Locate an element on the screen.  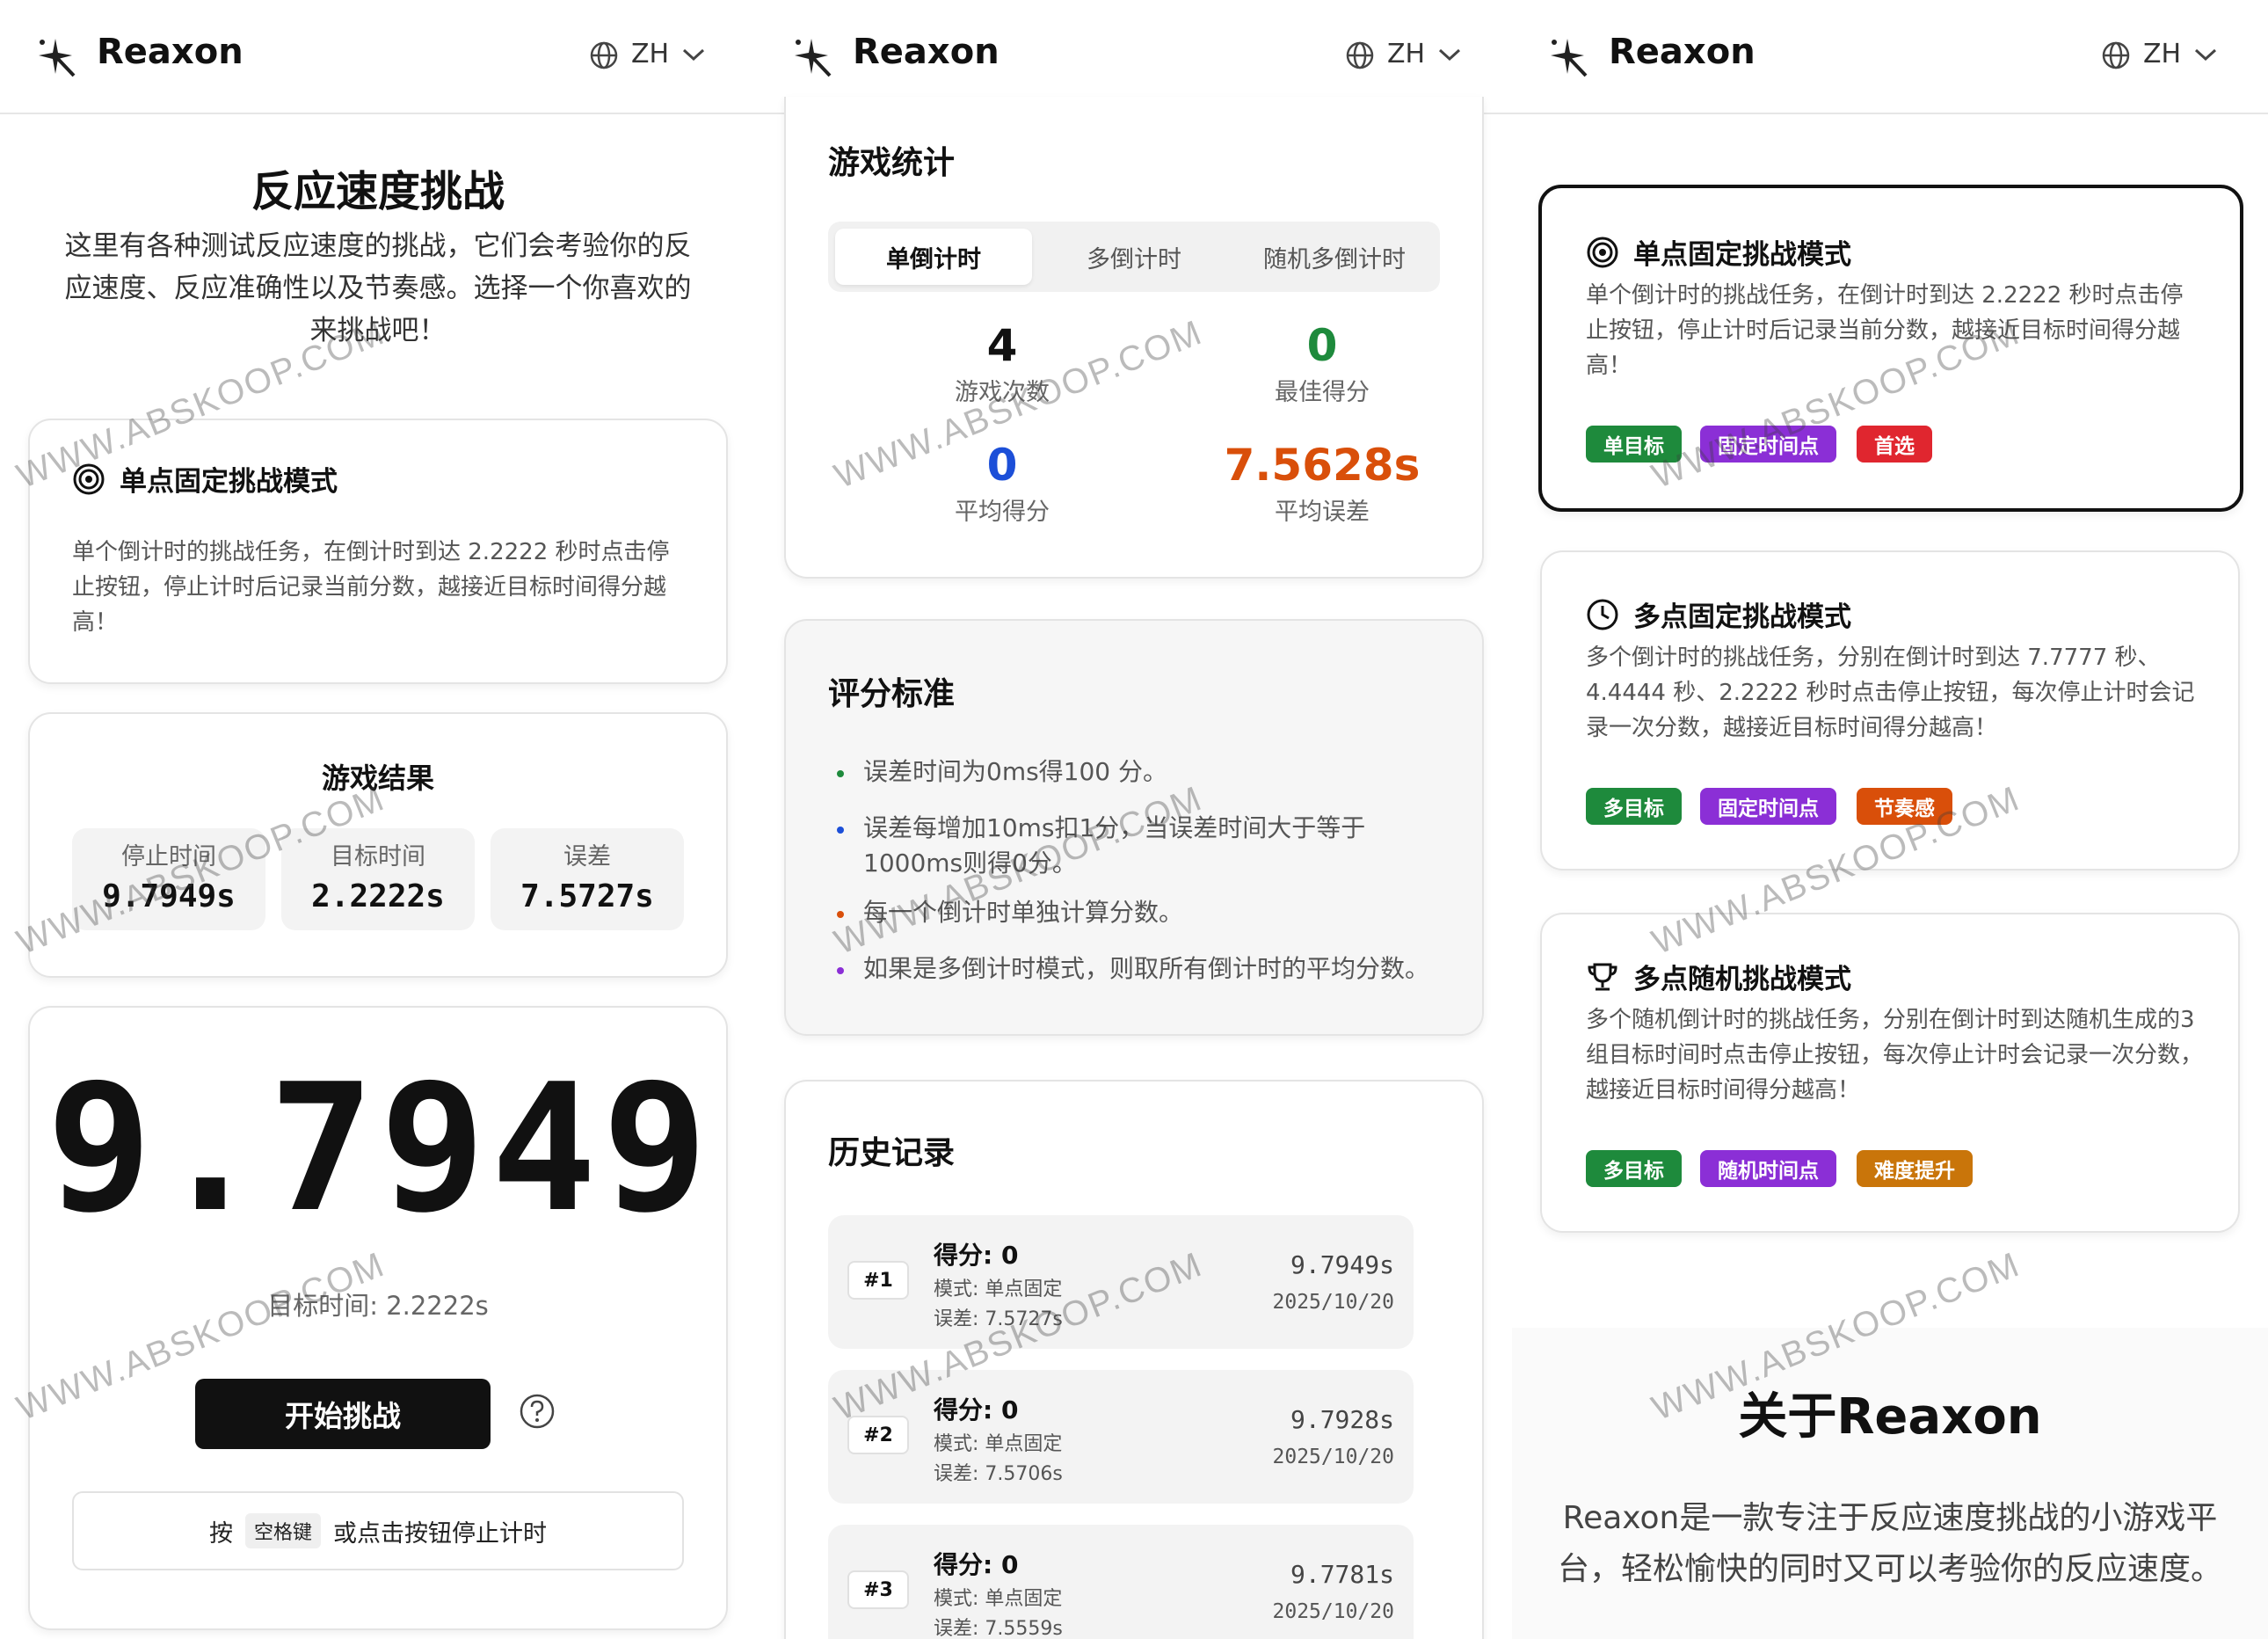
history-time: 9.7928s is located at coordinates (1342, 1419).